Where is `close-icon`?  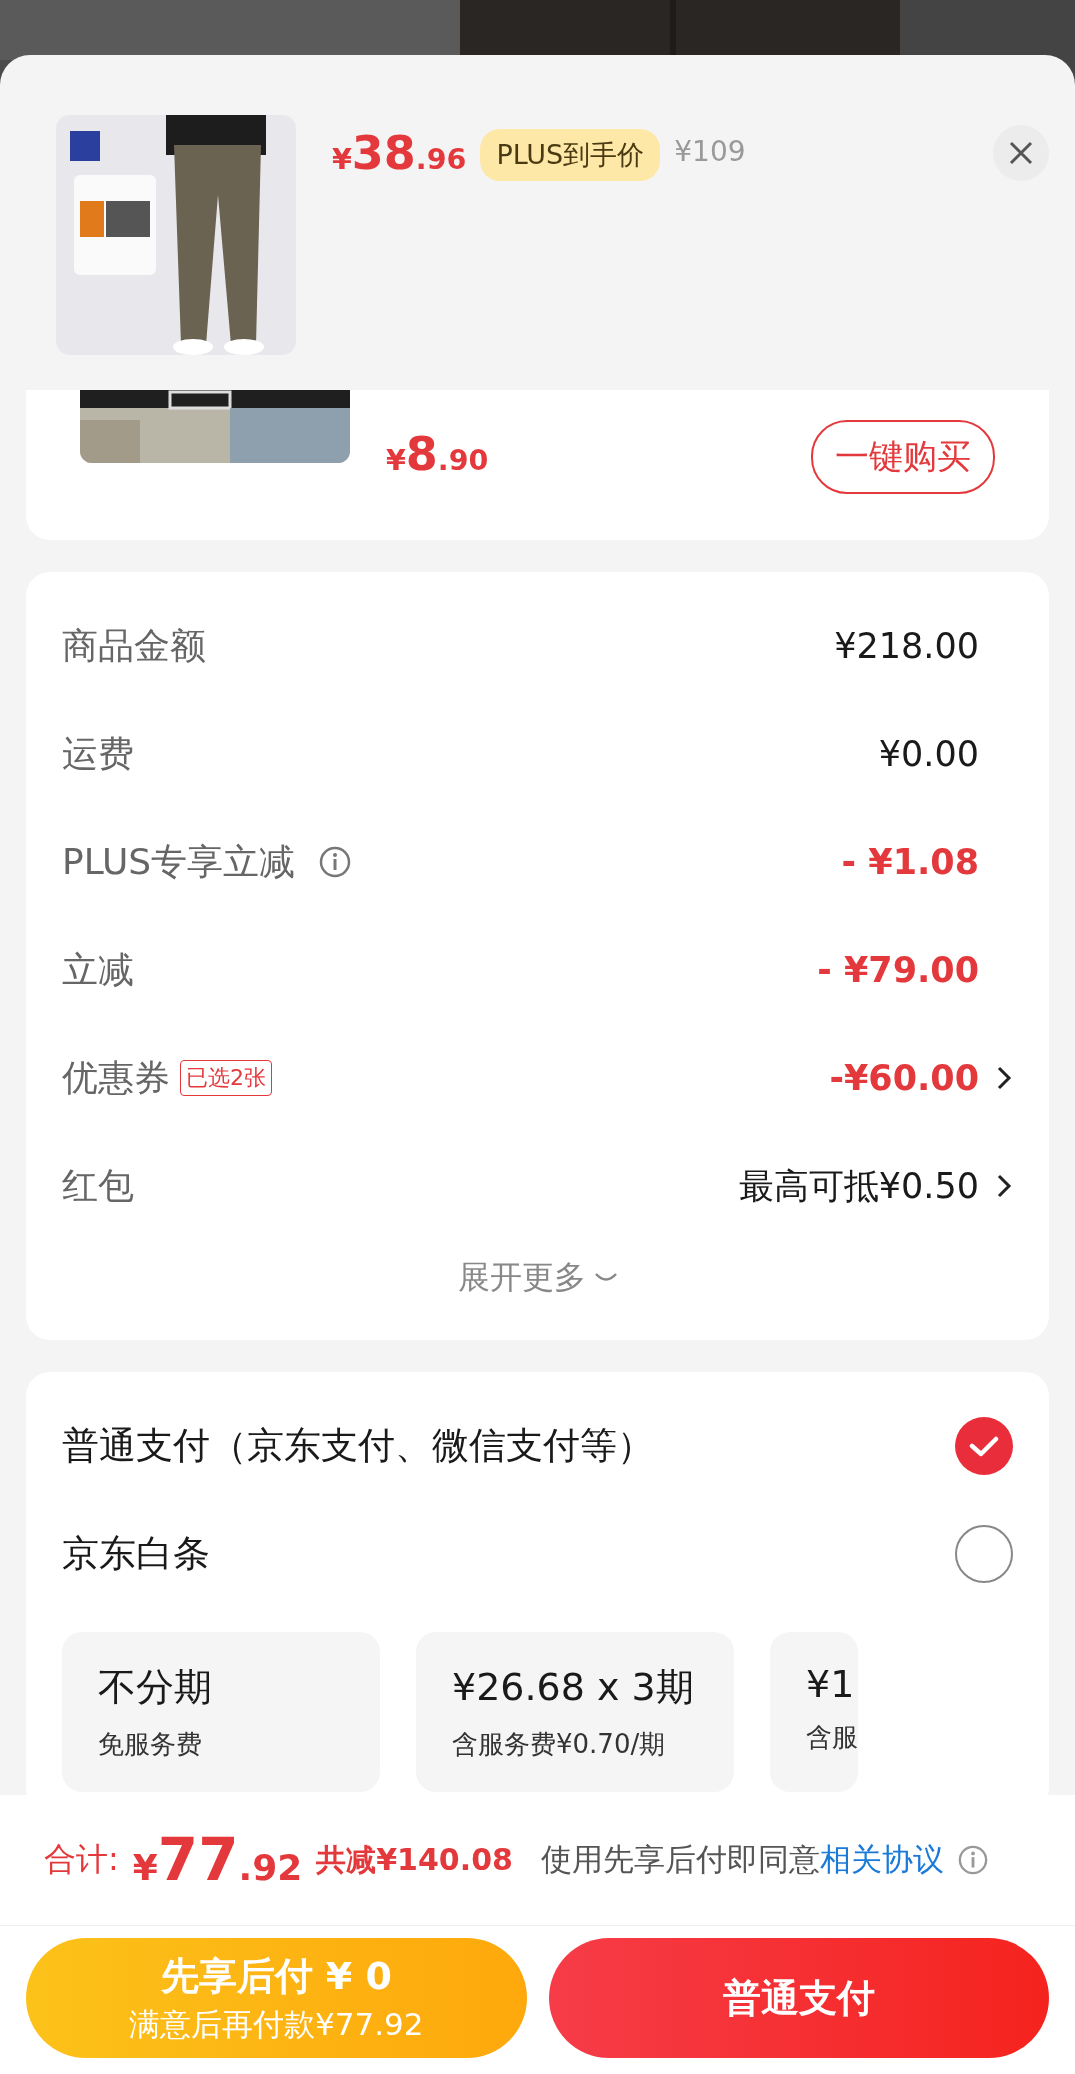
close-icon is located at coordinates (1021, 153).